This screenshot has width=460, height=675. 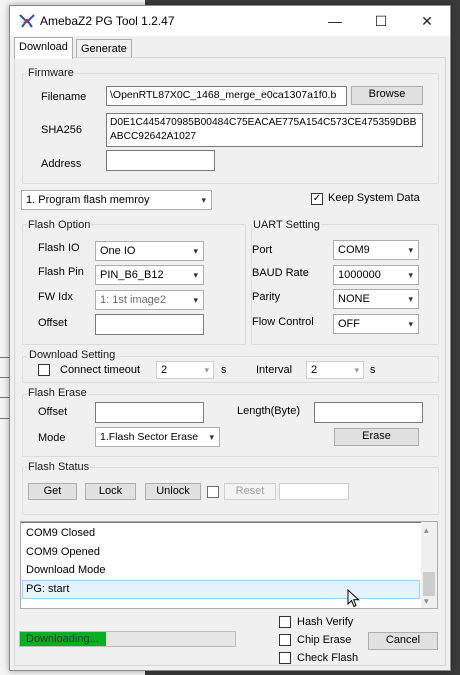 I want to click on baud-rate-label: BAUD Rate, so click(x=280, y=273).